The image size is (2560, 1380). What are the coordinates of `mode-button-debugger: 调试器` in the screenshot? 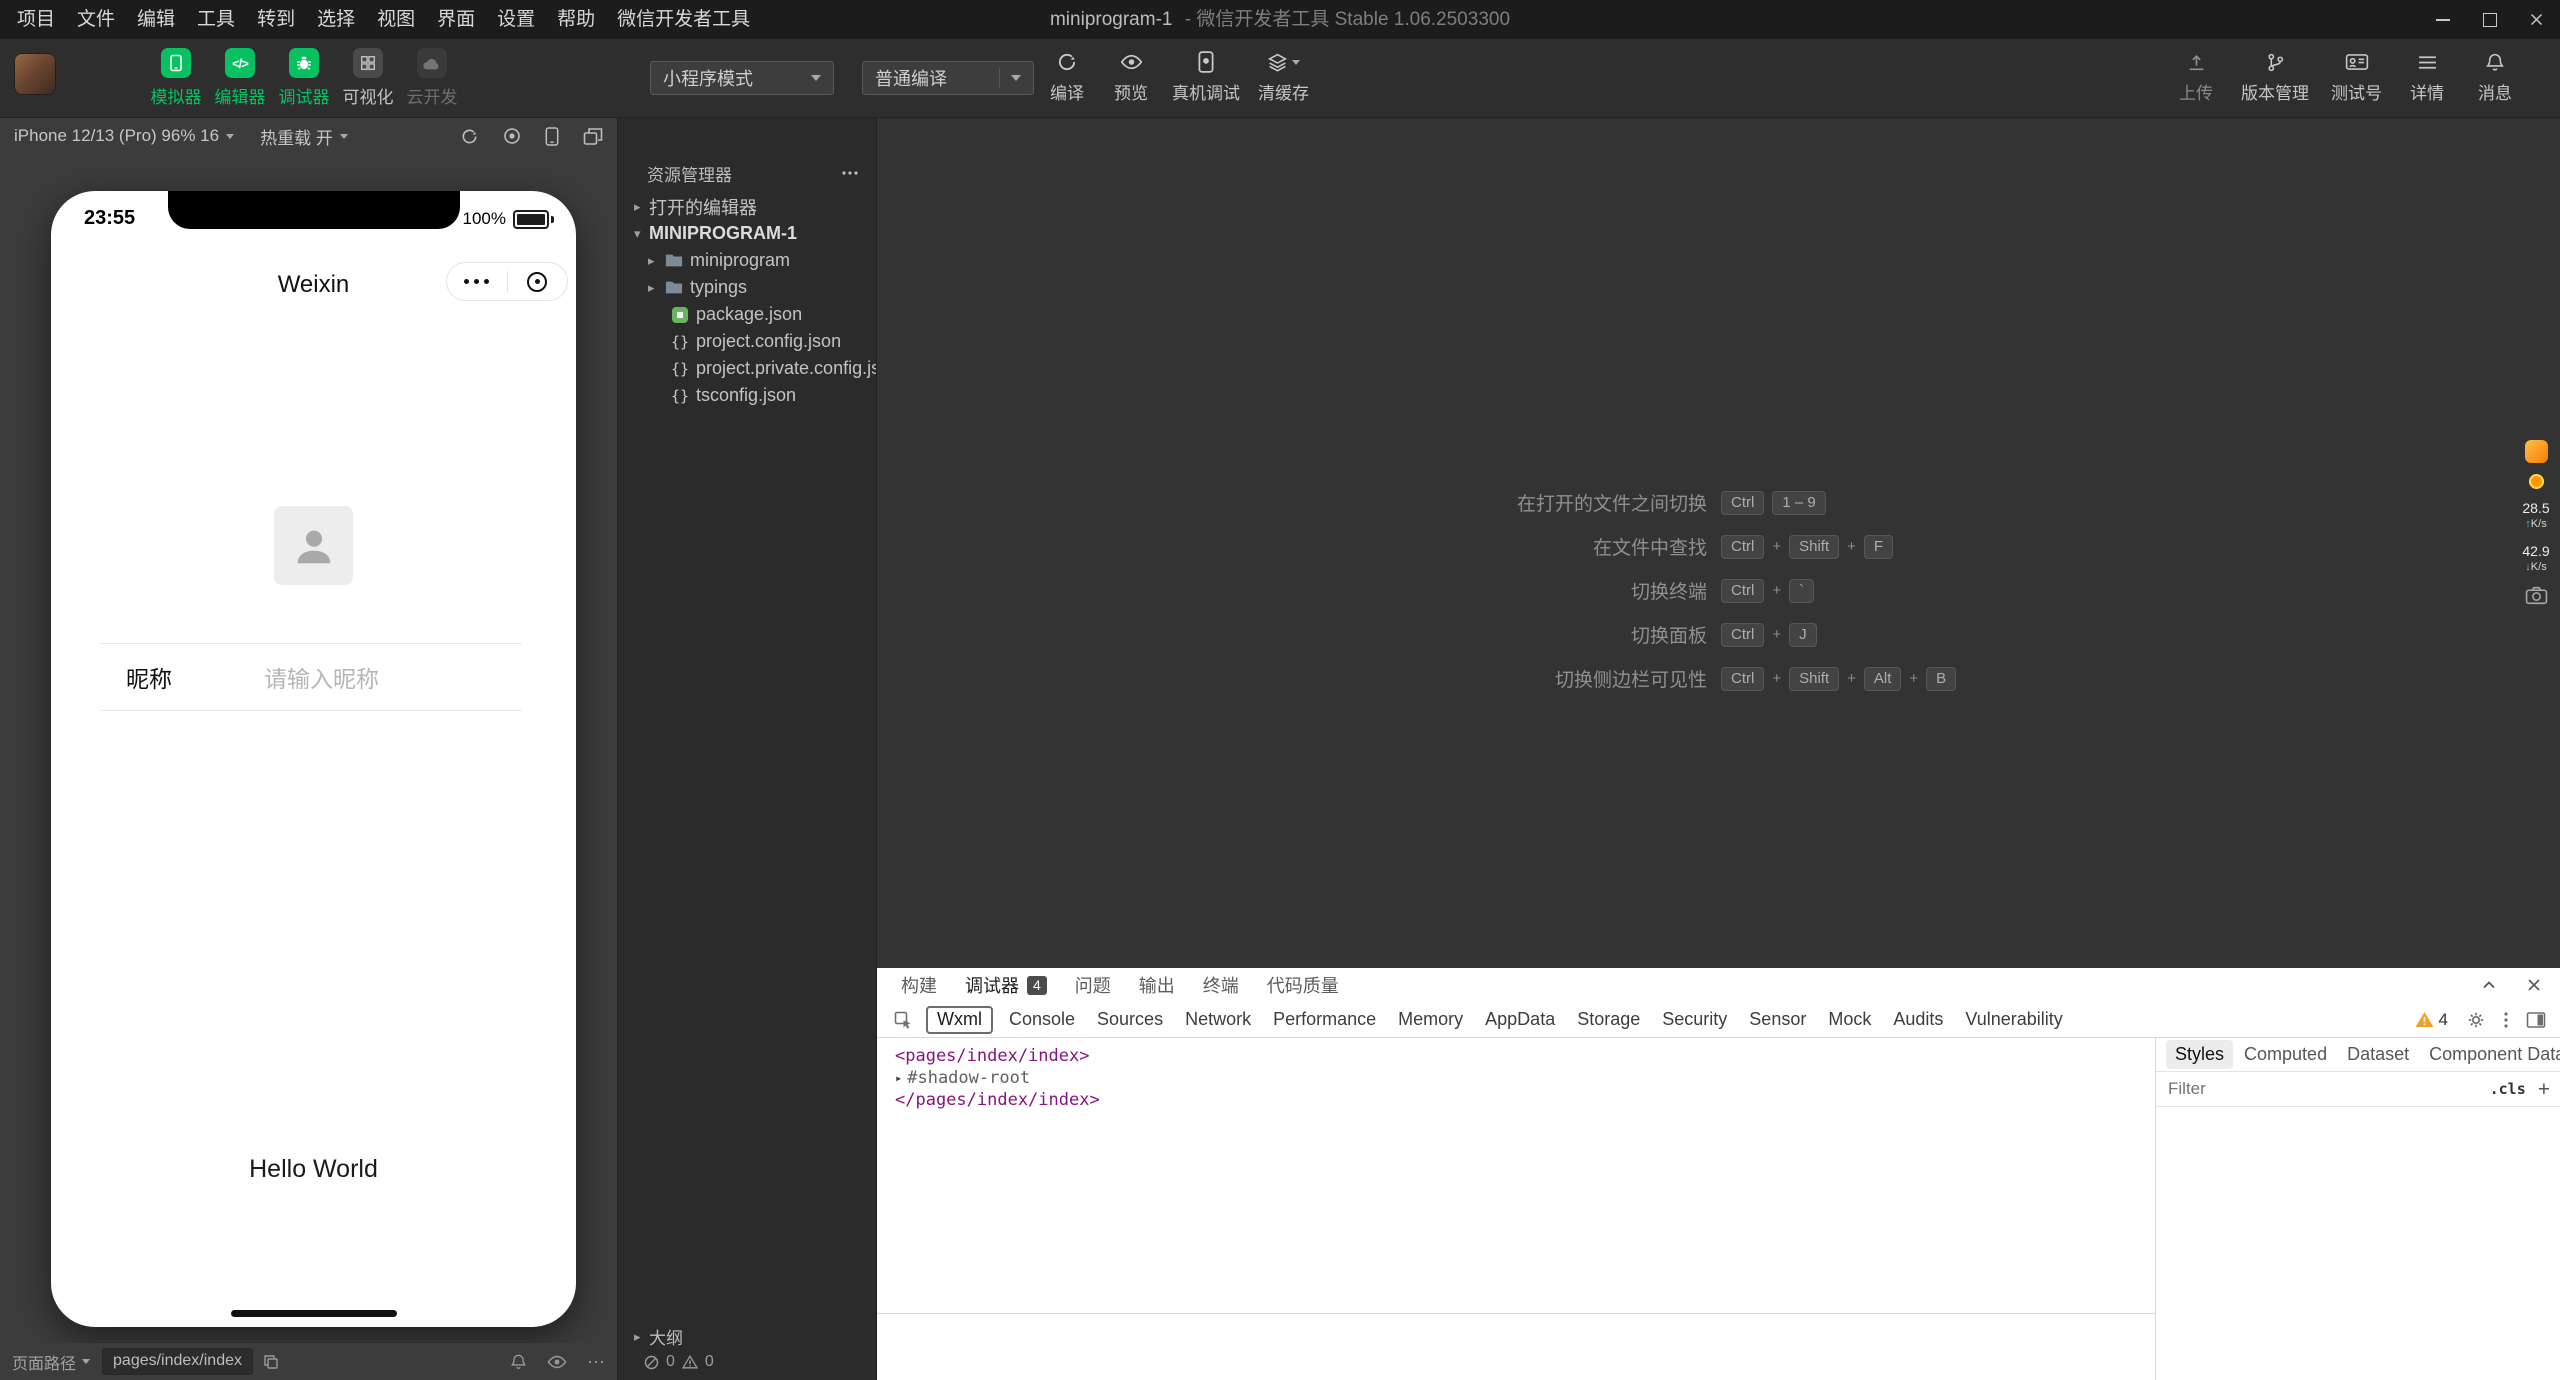 It's located at (304, 78).